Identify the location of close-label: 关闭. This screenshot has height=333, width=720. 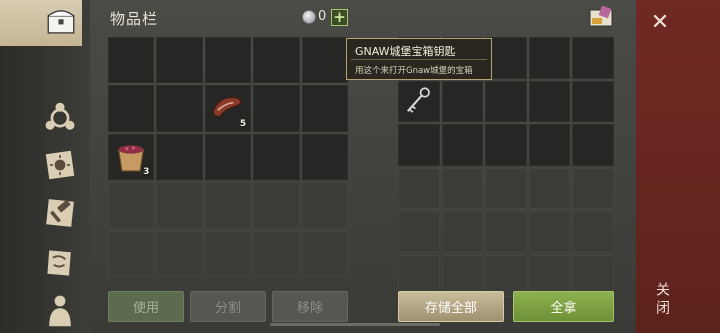
(662, 300).